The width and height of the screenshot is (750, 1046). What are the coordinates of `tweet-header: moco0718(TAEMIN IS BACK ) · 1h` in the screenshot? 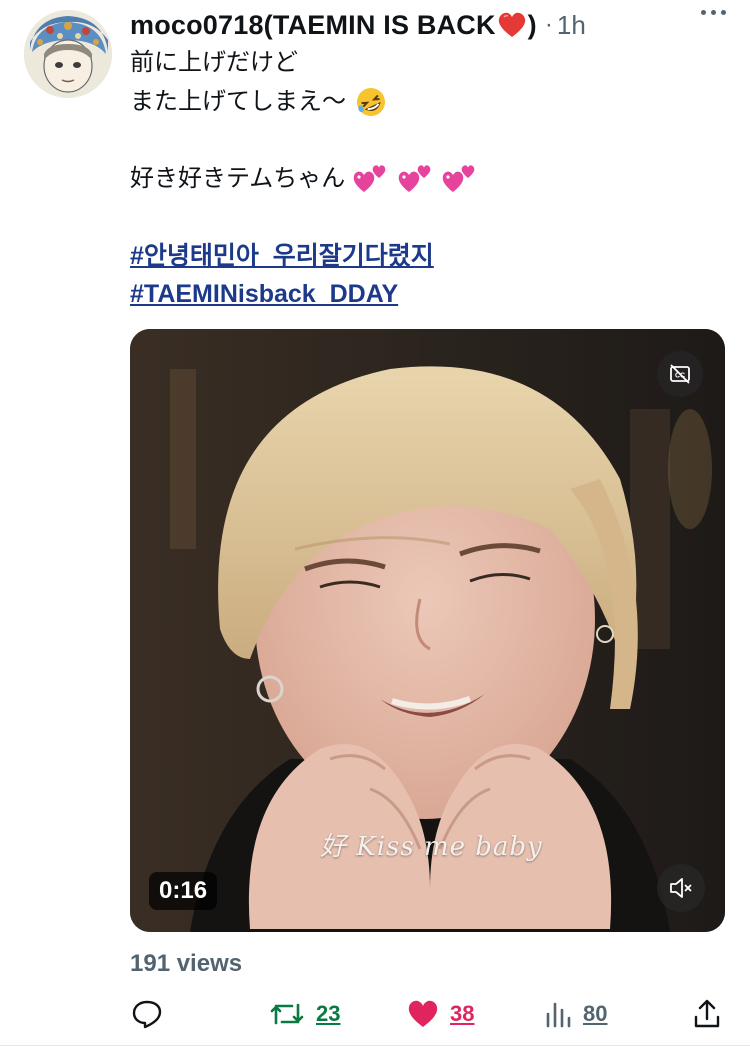 It's located at (430, 25).